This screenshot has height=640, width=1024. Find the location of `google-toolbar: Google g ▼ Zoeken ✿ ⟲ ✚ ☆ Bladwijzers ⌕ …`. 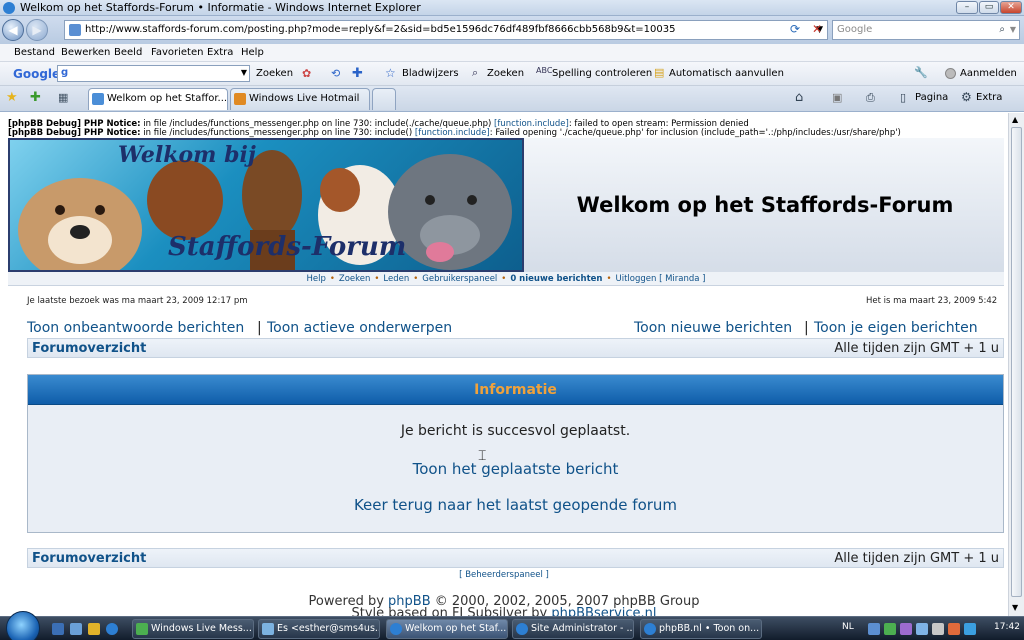

google-toolbar: Google g ▼ Zoeken ✿ ⟲ ✚ ☆ Bladwijzers ⌕ … is located at coordinates (512, 74).